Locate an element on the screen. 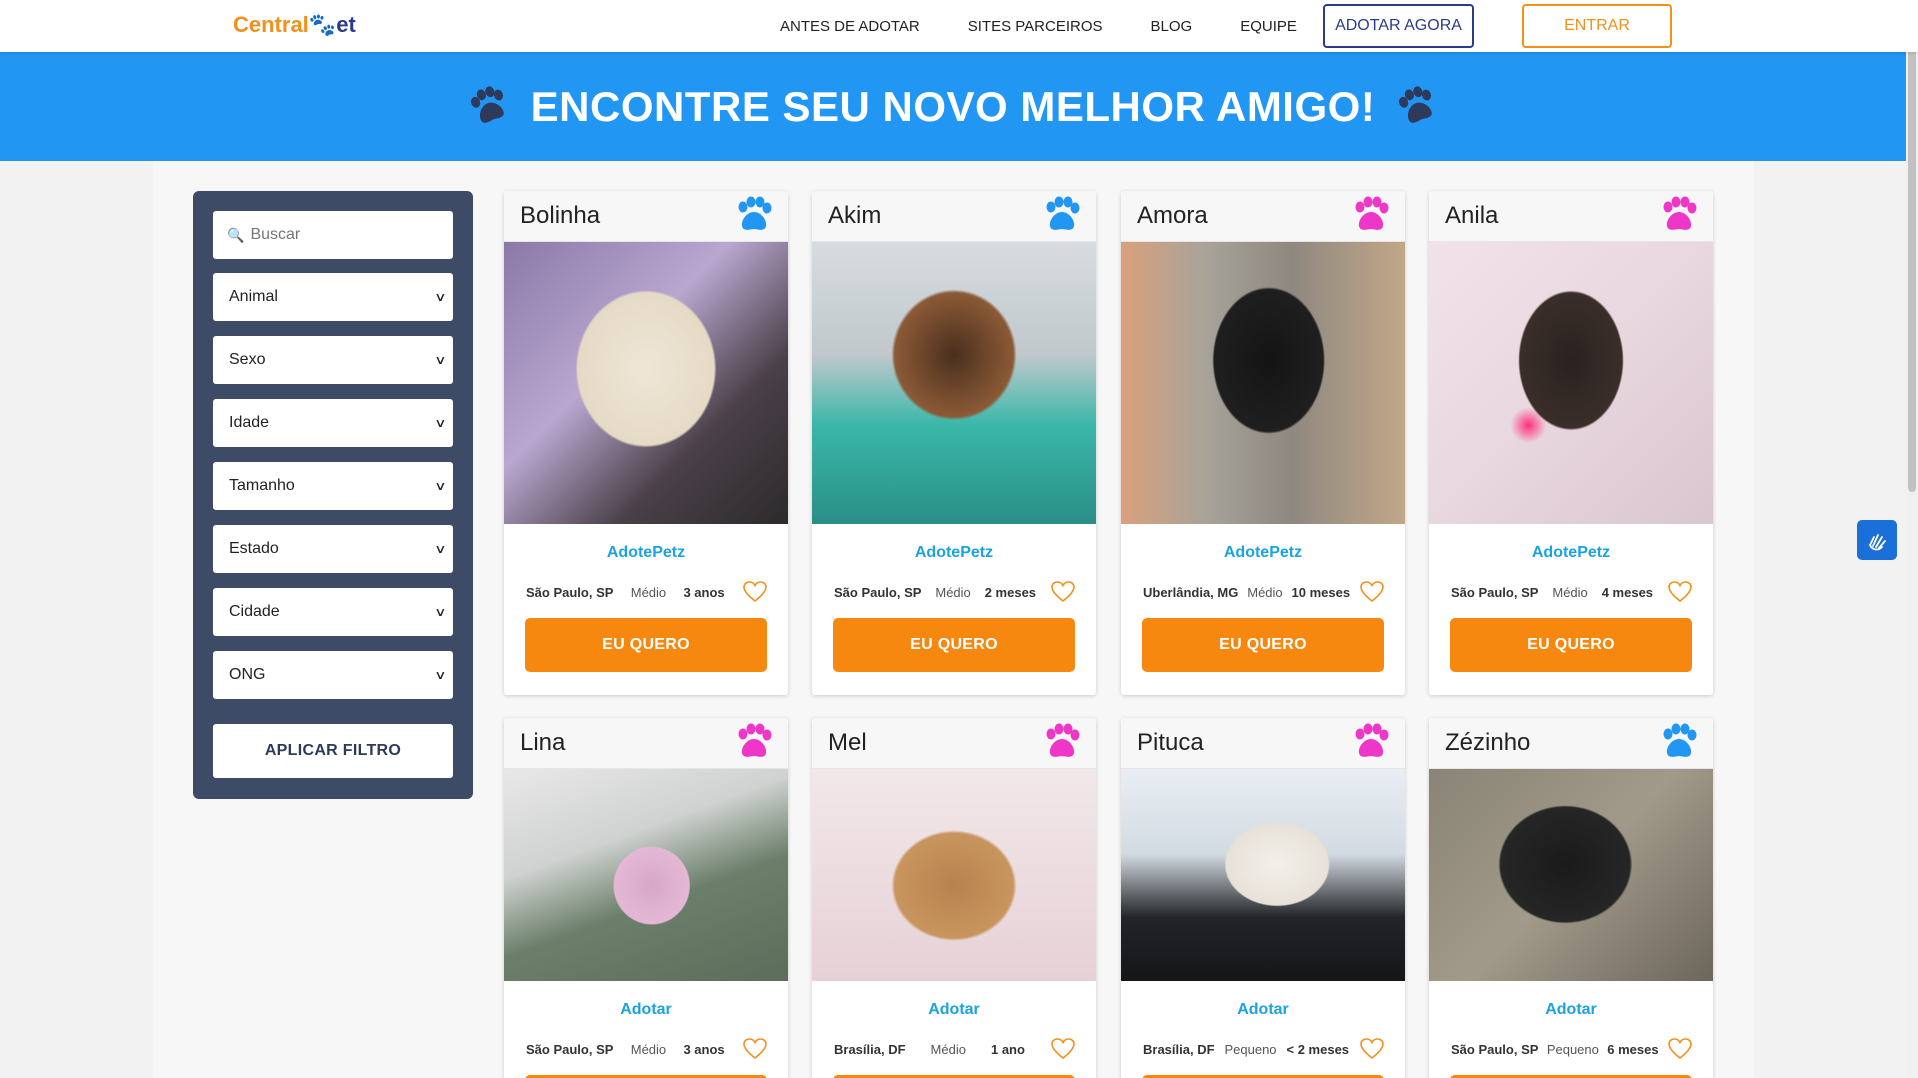 This screenshot has width=1918, height=1078. pet-card-header: Anila is located at coordinates (1571, 216).